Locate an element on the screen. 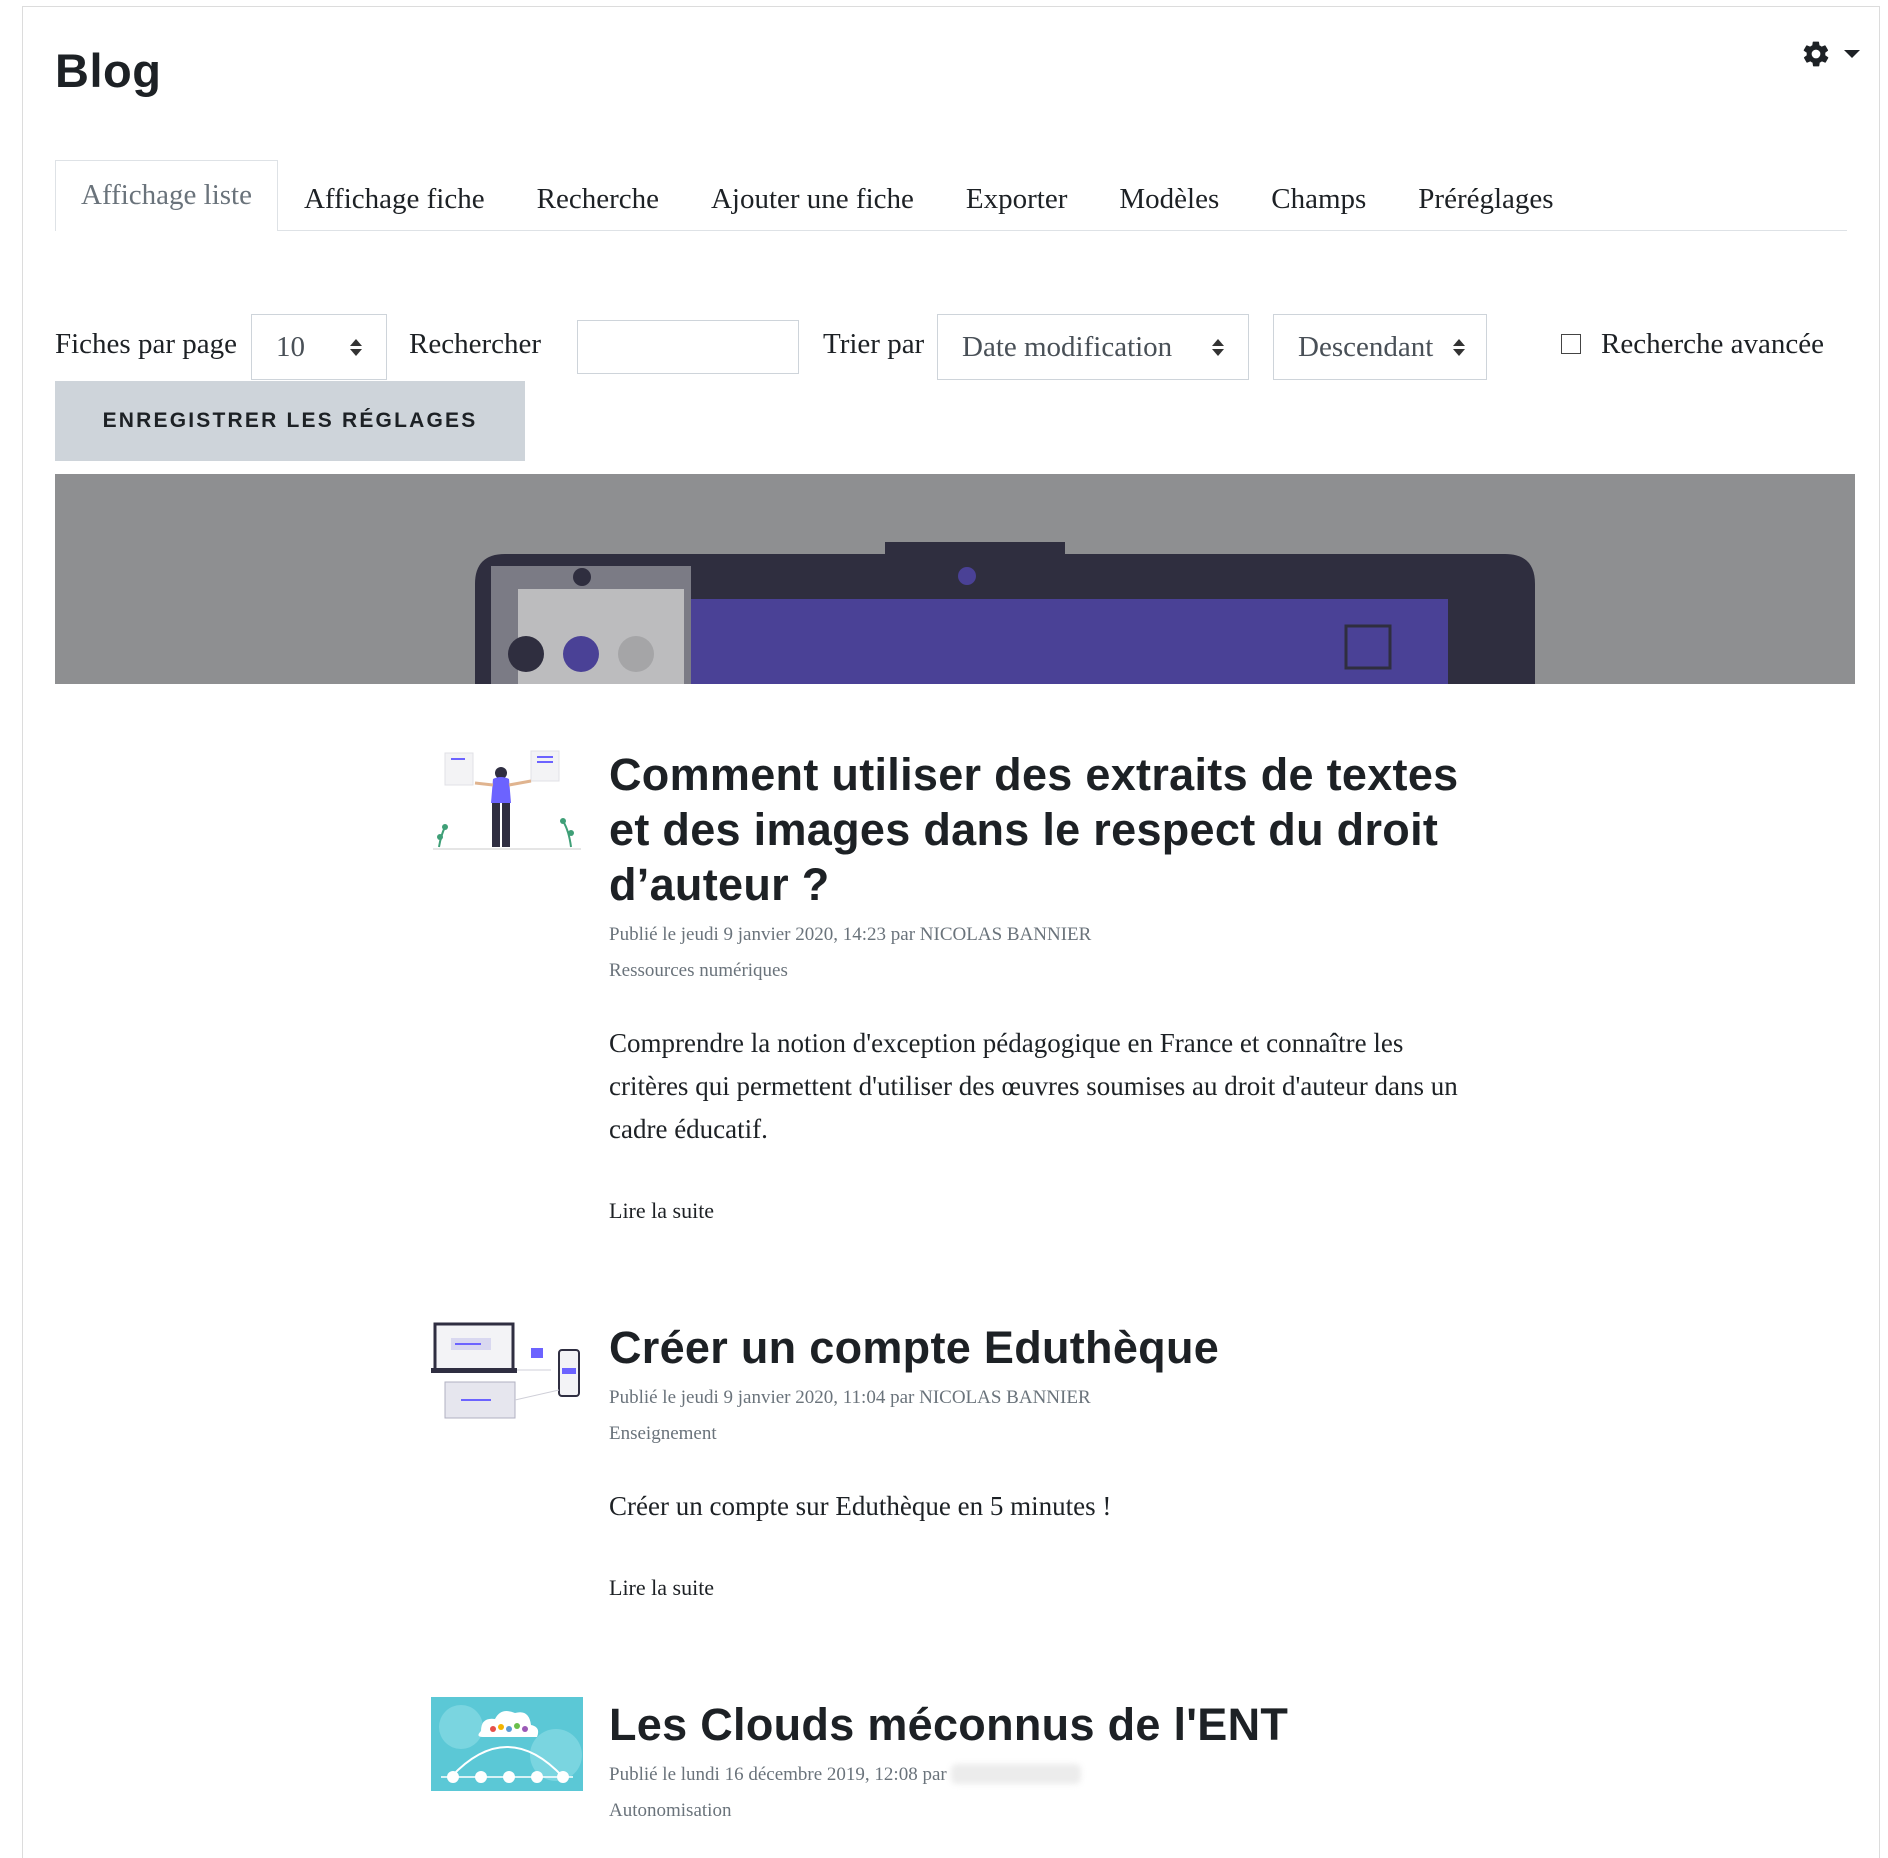 The height and width of the screenshot is (1858, 1888). post-category: Enseignement is located at coordinates (1049, 1434).